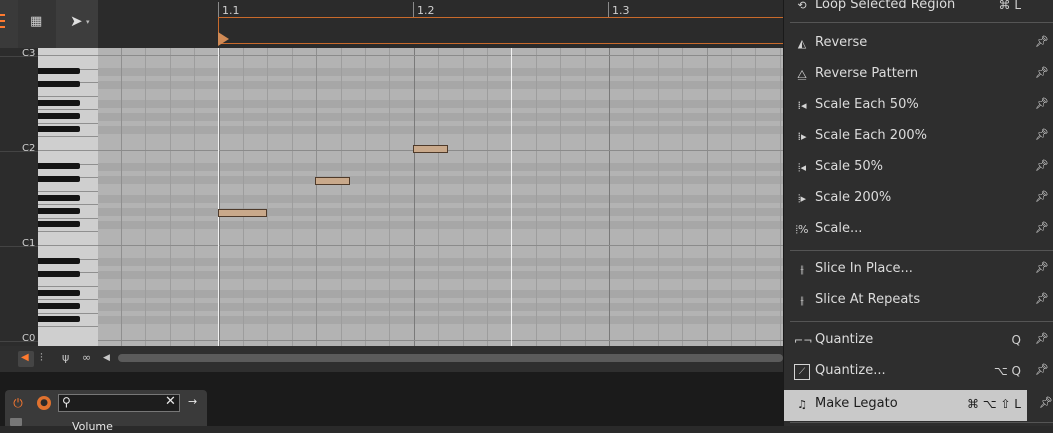 The image size is (1053, 433). What do you see at coordinates (921, 22) in the screenshot?
I see `menu-separator` at bounding box center [921, 22].